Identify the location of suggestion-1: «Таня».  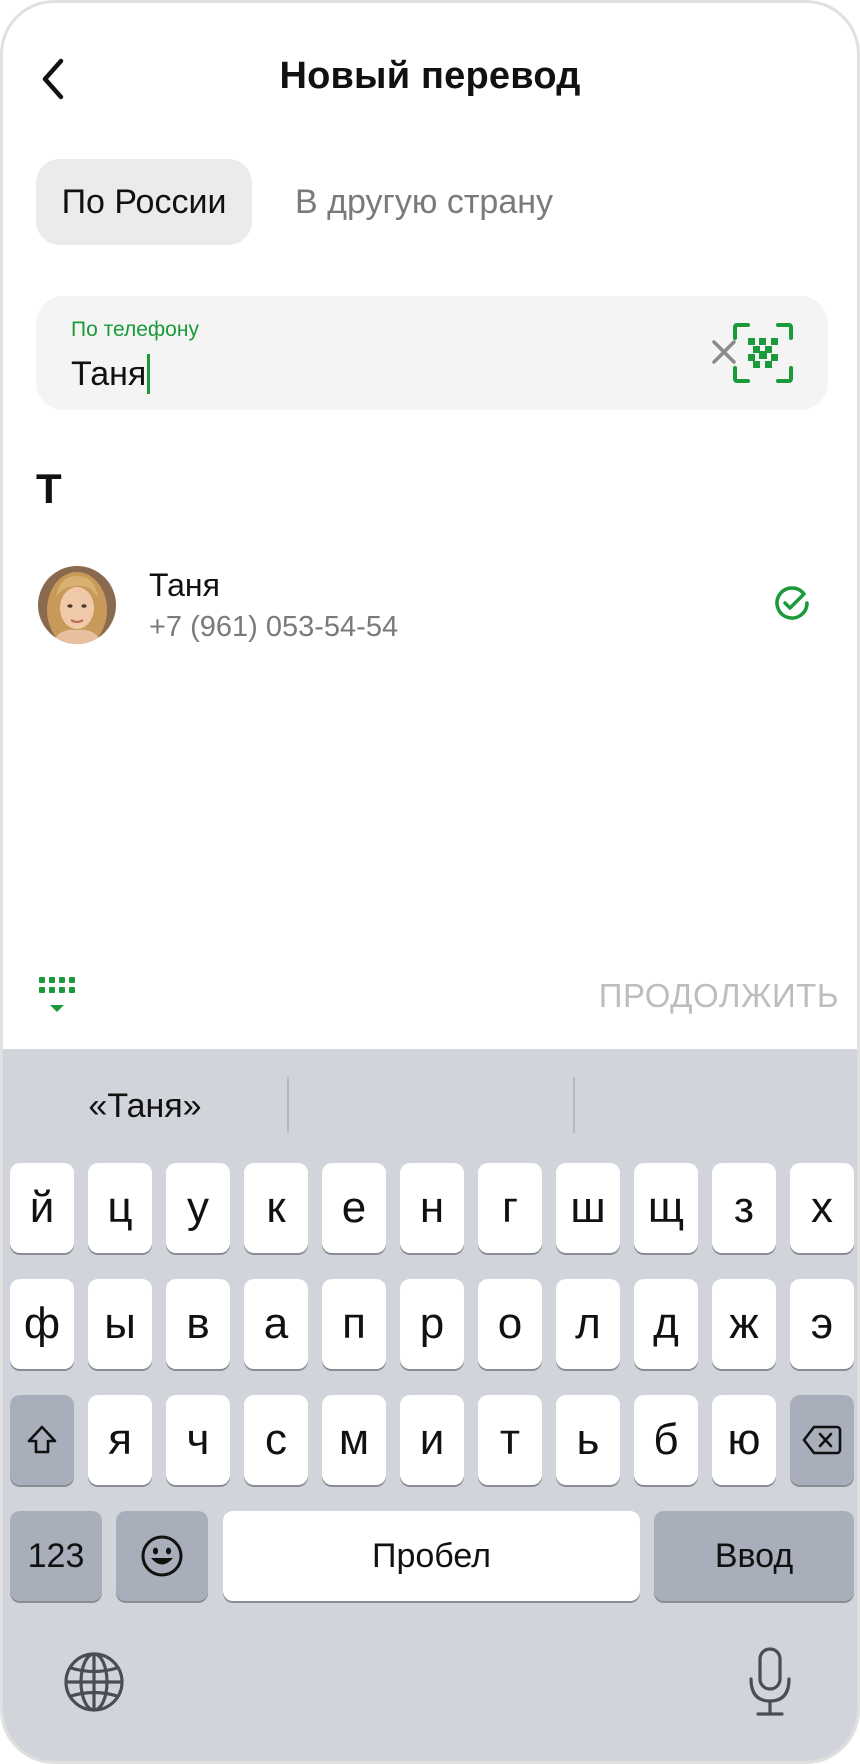
(145, 1106).